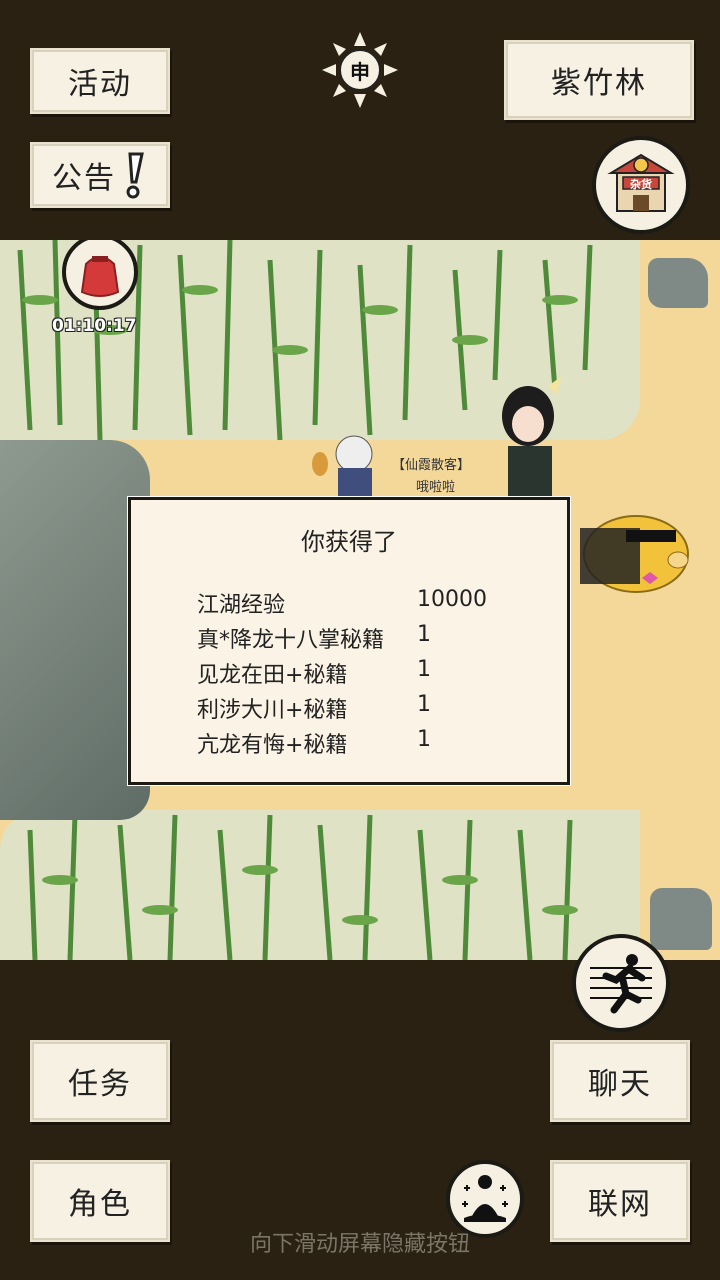 The image size is (720, 1280). Describe the element at coordinates (349, 542) in the screenshot. I see `reward-title: 你获得了` at that location.